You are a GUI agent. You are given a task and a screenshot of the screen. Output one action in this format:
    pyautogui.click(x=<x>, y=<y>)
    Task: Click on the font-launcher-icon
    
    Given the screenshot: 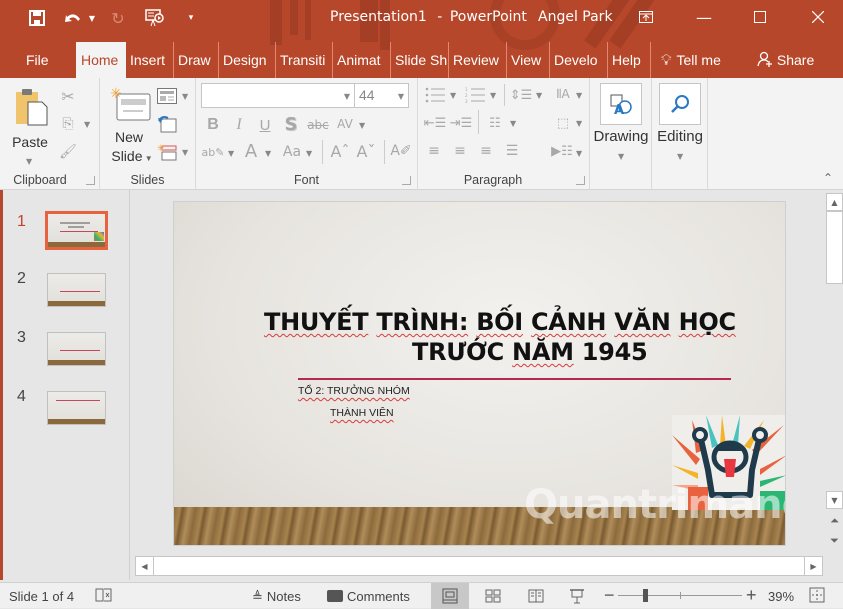 What is the action you would take?
    pyautogui.click(x=406, y=180)
    